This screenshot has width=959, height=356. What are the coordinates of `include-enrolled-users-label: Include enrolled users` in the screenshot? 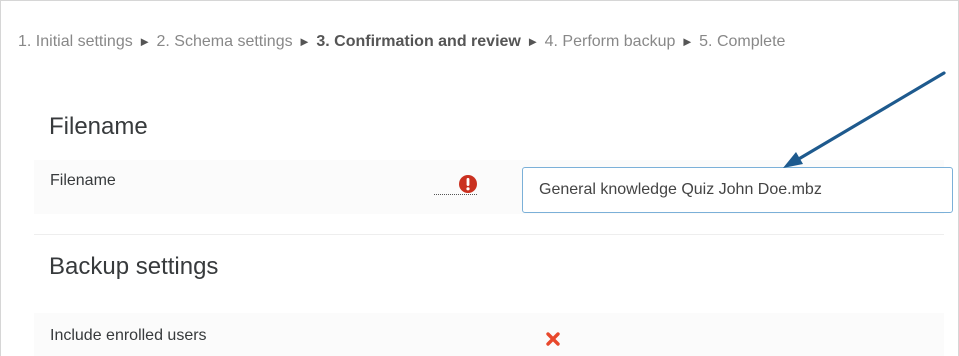 It's located at (128, 335).